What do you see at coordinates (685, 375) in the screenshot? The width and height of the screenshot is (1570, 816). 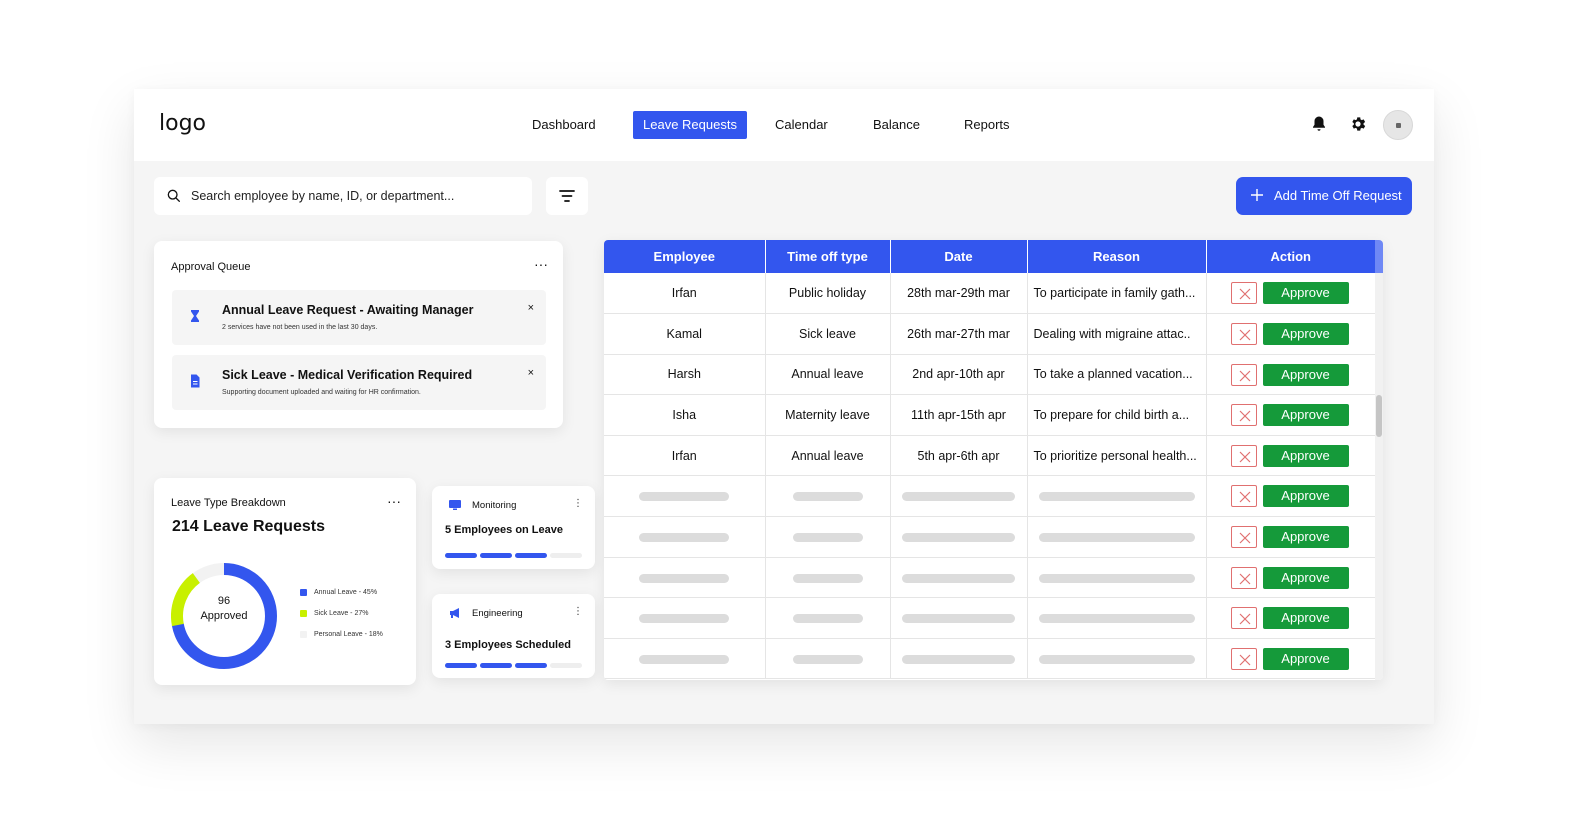 I see `employee-cell: Harsh` at bounding box center [685, 375].